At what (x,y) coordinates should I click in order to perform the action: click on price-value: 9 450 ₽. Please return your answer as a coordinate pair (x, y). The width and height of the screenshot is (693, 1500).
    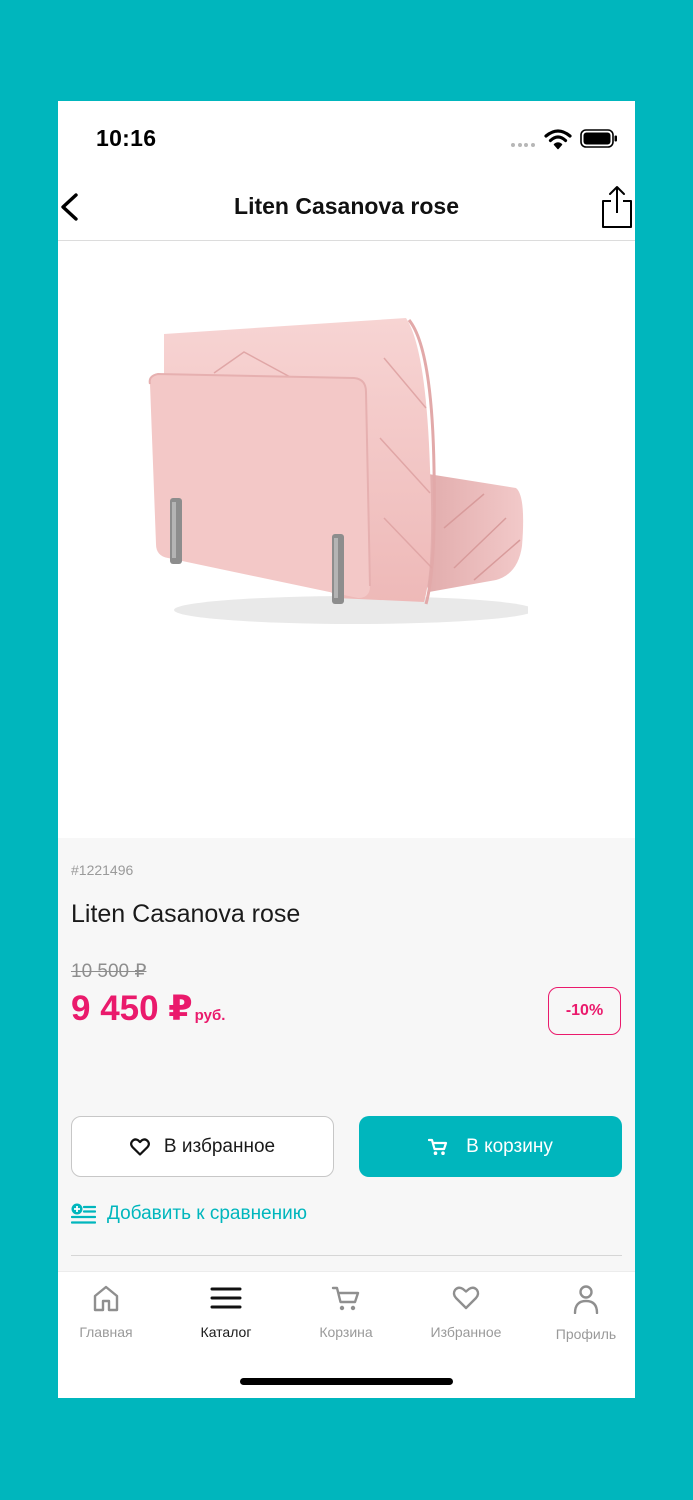
    Looking at the image, I should click on (132, 1008).